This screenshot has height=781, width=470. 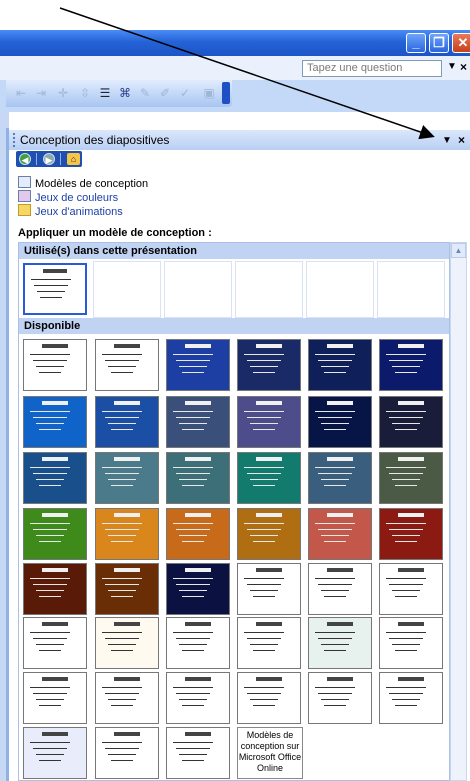 I want to click on tool-icon-10: ▣, so click(x=209, y=93).